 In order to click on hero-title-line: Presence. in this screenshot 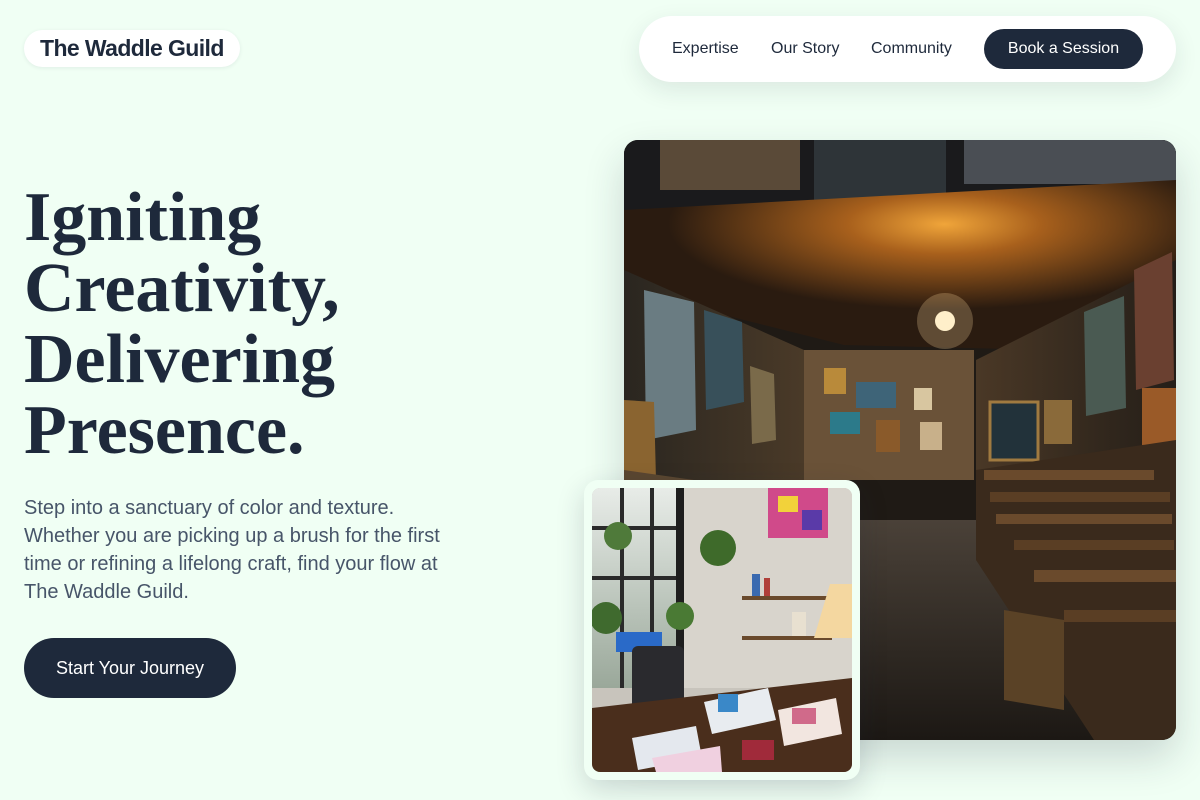, I will do `click(164, 430)`.